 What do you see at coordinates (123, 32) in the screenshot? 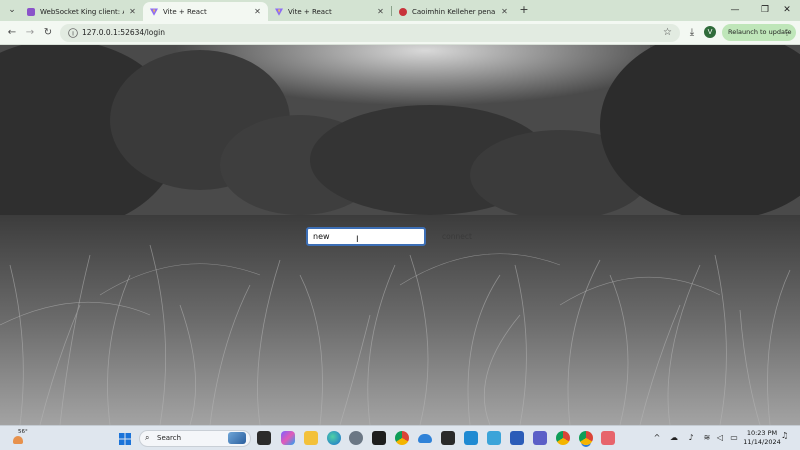
I see `address-bar-url: 127.0.0.1:52634/login` at bounding box center [123, 32].